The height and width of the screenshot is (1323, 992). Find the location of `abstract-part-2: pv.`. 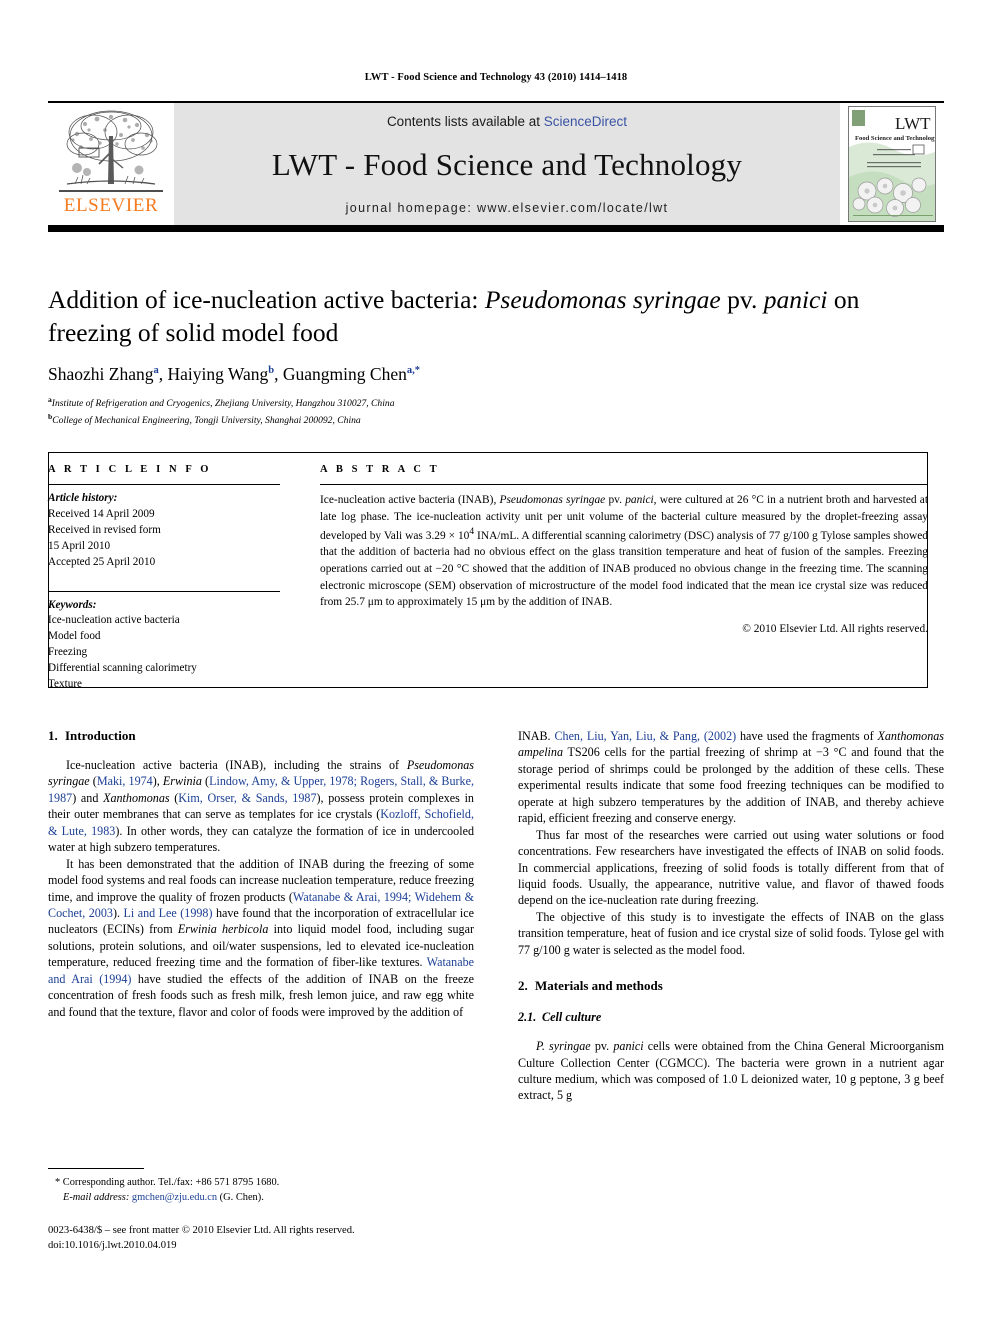

abstract-part-2: pv. is located at coordinates (615, 500).